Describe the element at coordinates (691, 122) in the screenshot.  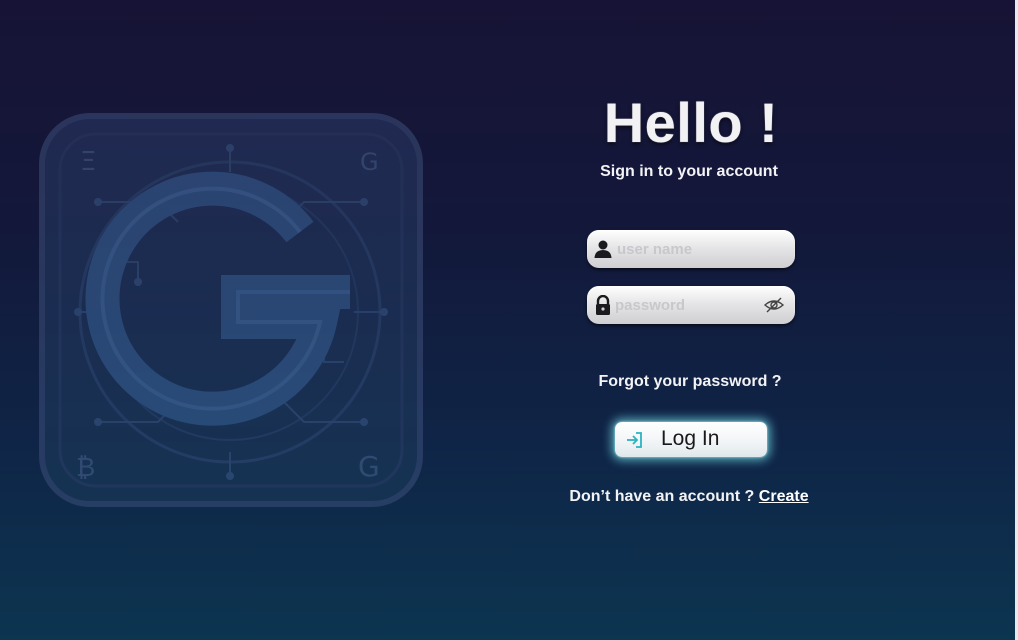
I see `page-title: Hello !` at that location.